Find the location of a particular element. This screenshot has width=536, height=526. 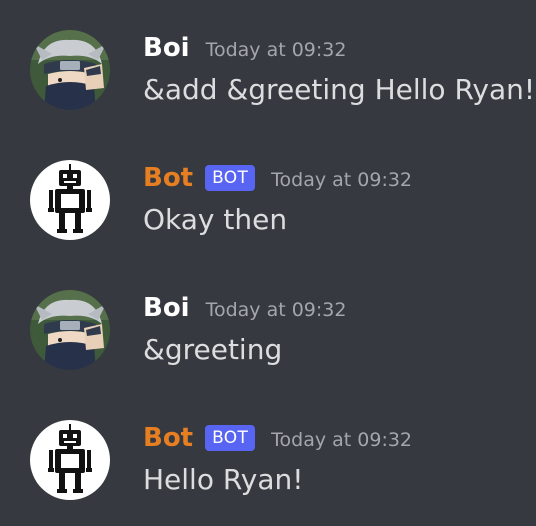

message-content: &greeting is located at coordinates (213, 349).